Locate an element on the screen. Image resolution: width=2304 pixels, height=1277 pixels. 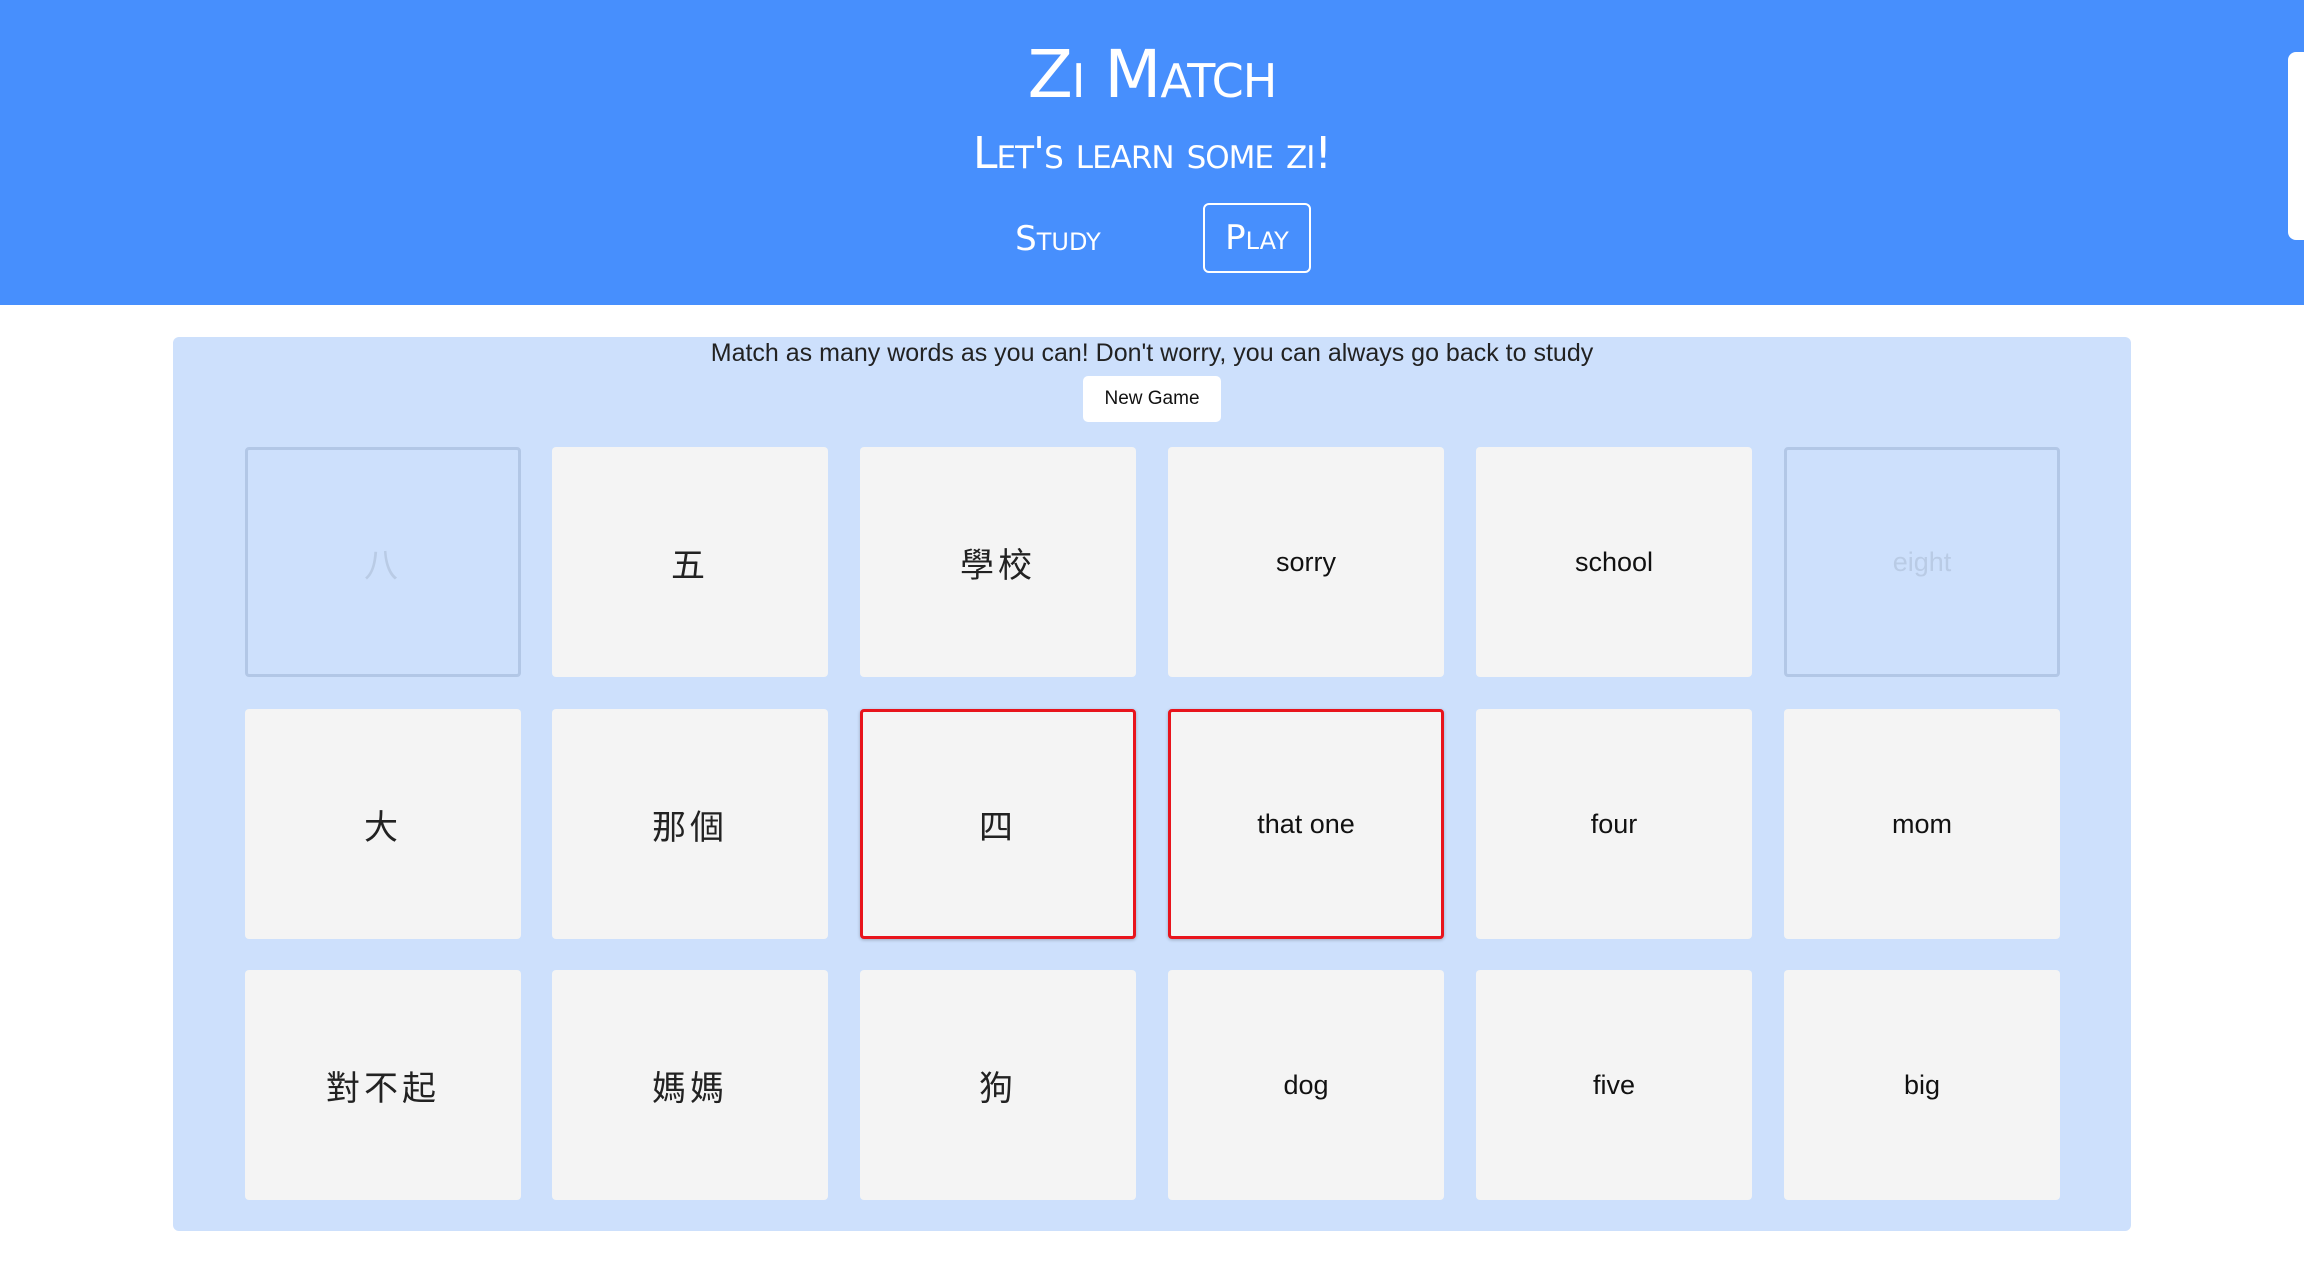
scrollbar-thumb is located at coordinates (2296, 146).